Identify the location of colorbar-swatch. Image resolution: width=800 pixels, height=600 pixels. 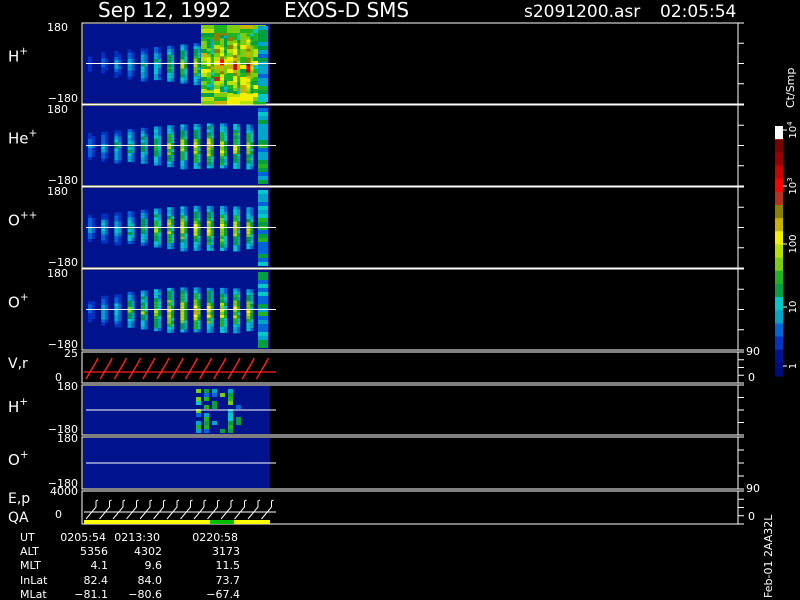
(779, 133).